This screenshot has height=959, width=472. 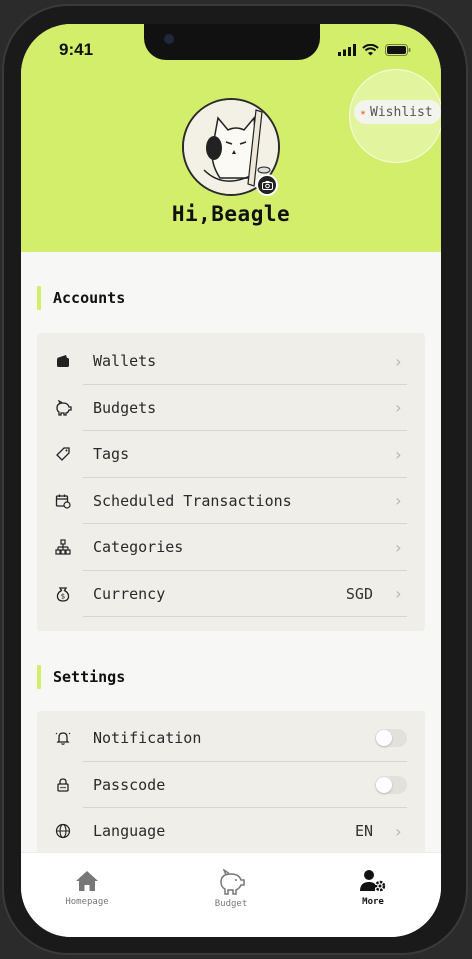 What do you see at coordinates (63, 454) in the screenshot?
I see `tag-icon` at bounding box center [63, 454].